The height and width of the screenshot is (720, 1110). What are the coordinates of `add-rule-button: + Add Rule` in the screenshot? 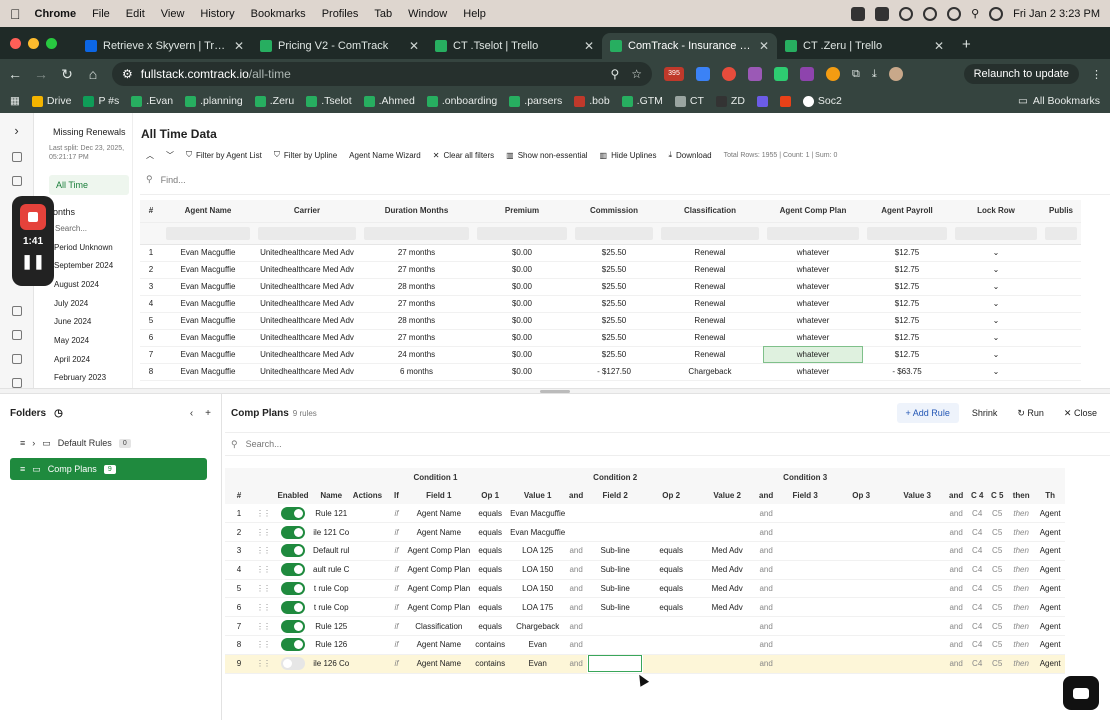 It's located at (927, 413).